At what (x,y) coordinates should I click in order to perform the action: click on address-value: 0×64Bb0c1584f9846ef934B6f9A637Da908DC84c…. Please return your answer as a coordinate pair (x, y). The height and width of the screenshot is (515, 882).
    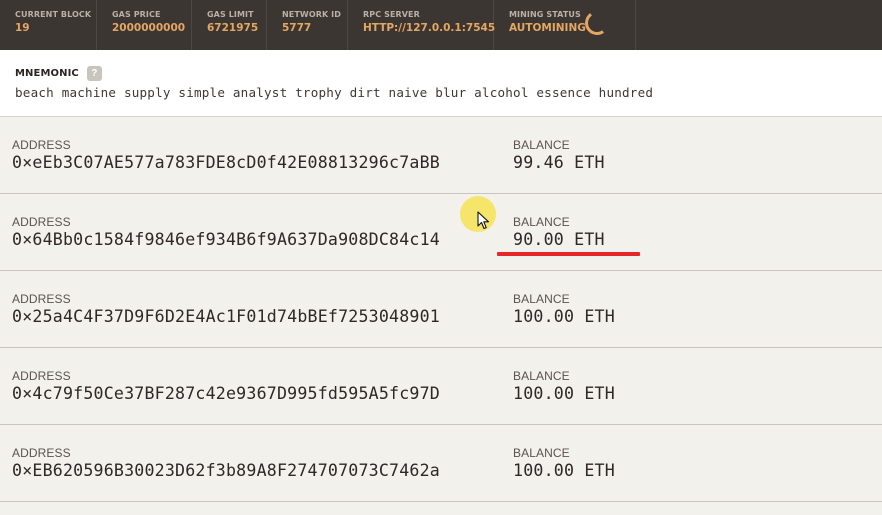
    Looking at the image, I should click on (226, 239).